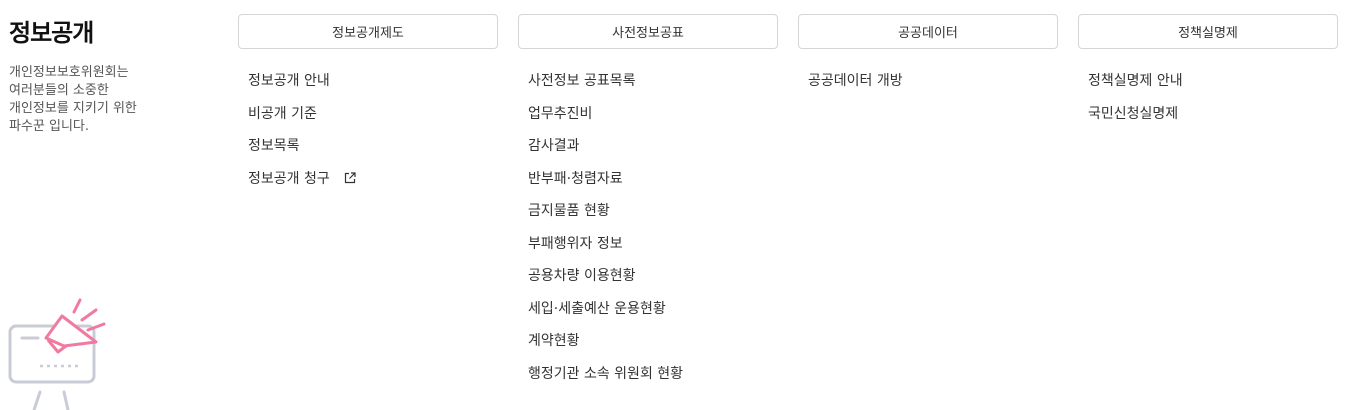  What do you see at coordinates (648, 31) in the screenshot?
I see `column-heading-pre-disclosure: 사전정보공표` at bounding box center [648, 31].